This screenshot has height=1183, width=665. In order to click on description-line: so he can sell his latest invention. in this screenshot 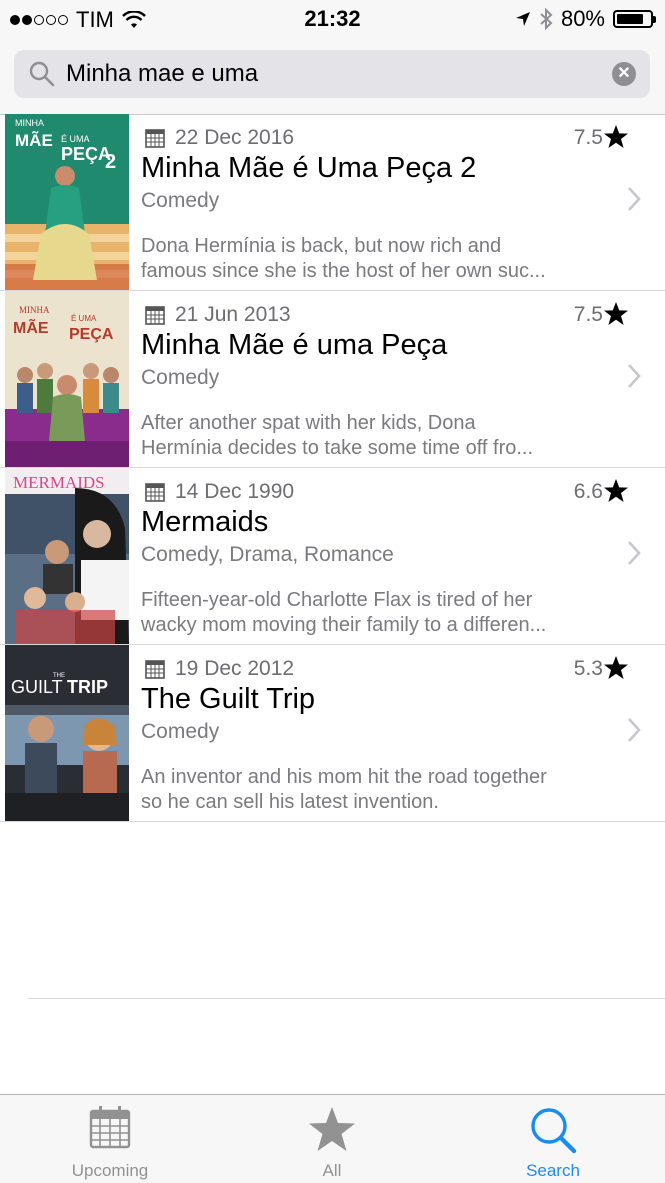, I will do `click(290, 802)`.